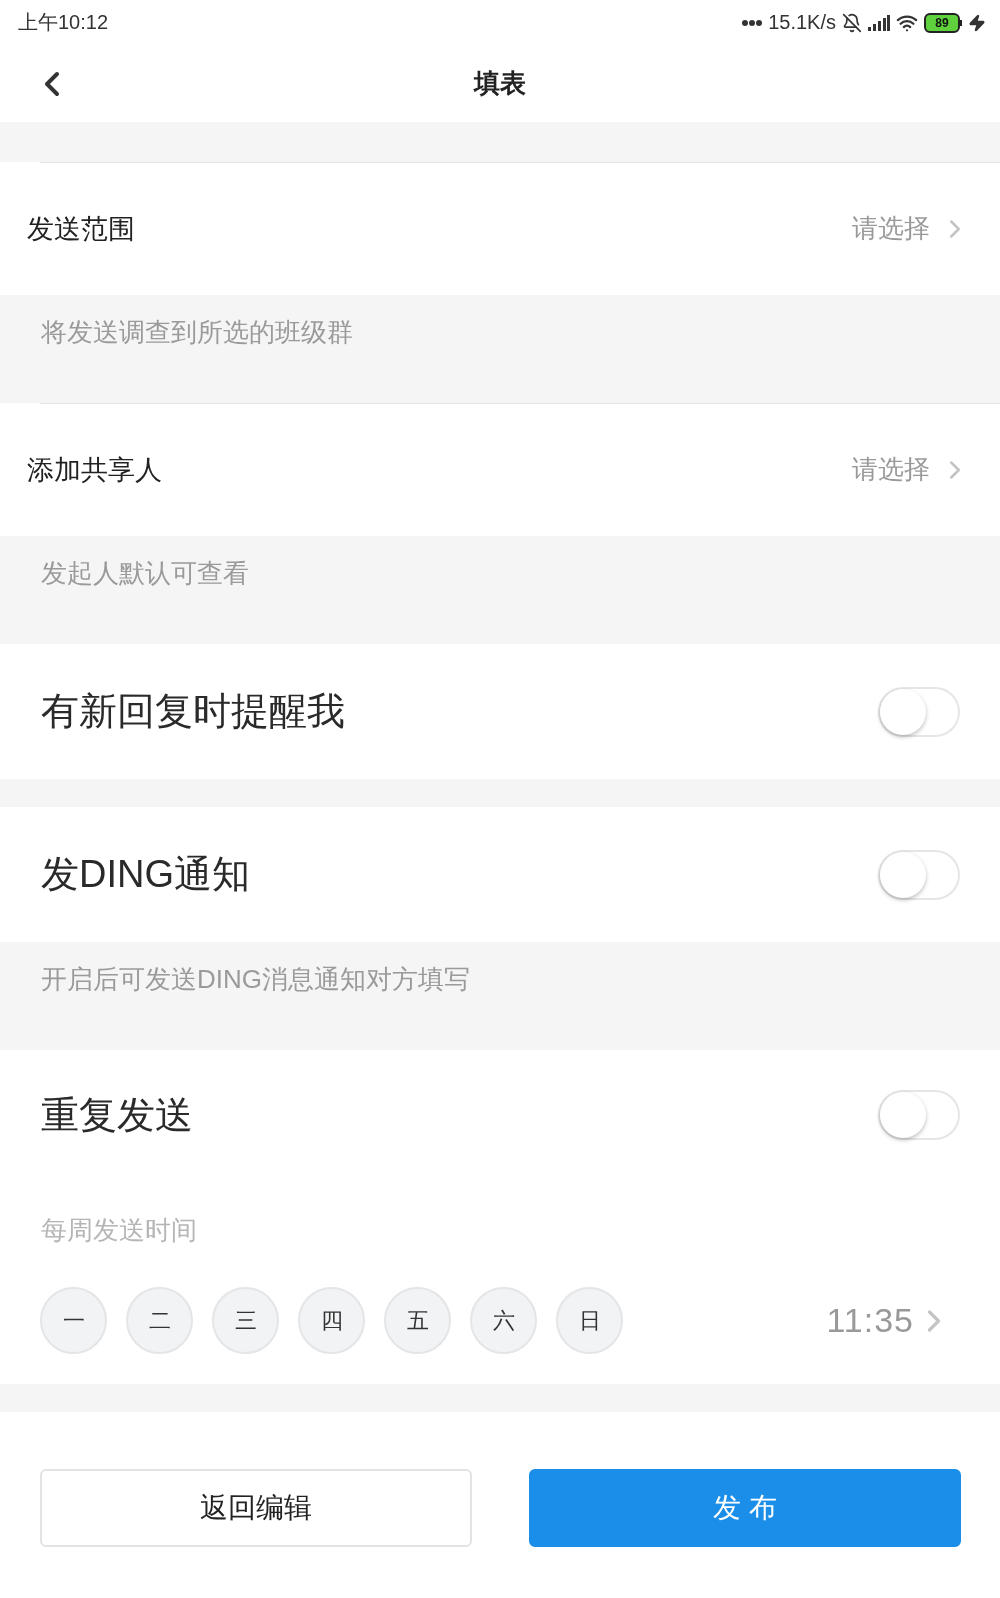 The height and width of the screenshot is (1598, 1000). Describe the element at coordinates (499, 83) in the screenshot. I see `page-title: 填表` at that location.